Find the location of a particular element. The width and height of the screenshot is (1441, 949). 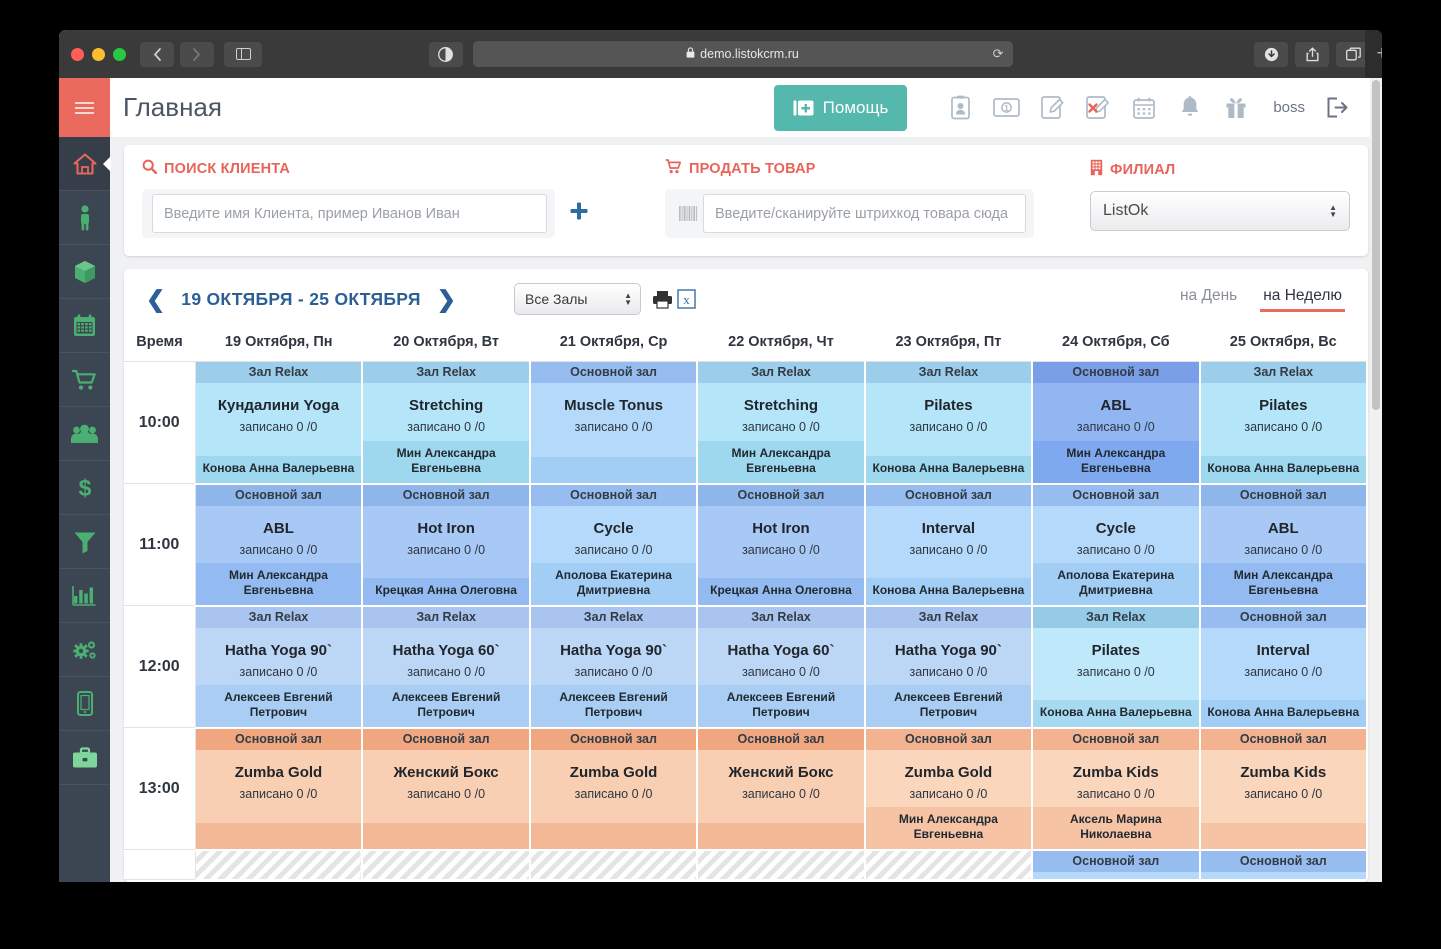

schedule-cell: Основной зал Muscle Tonus записано 0 /0 is located at coordinates (614, 423).